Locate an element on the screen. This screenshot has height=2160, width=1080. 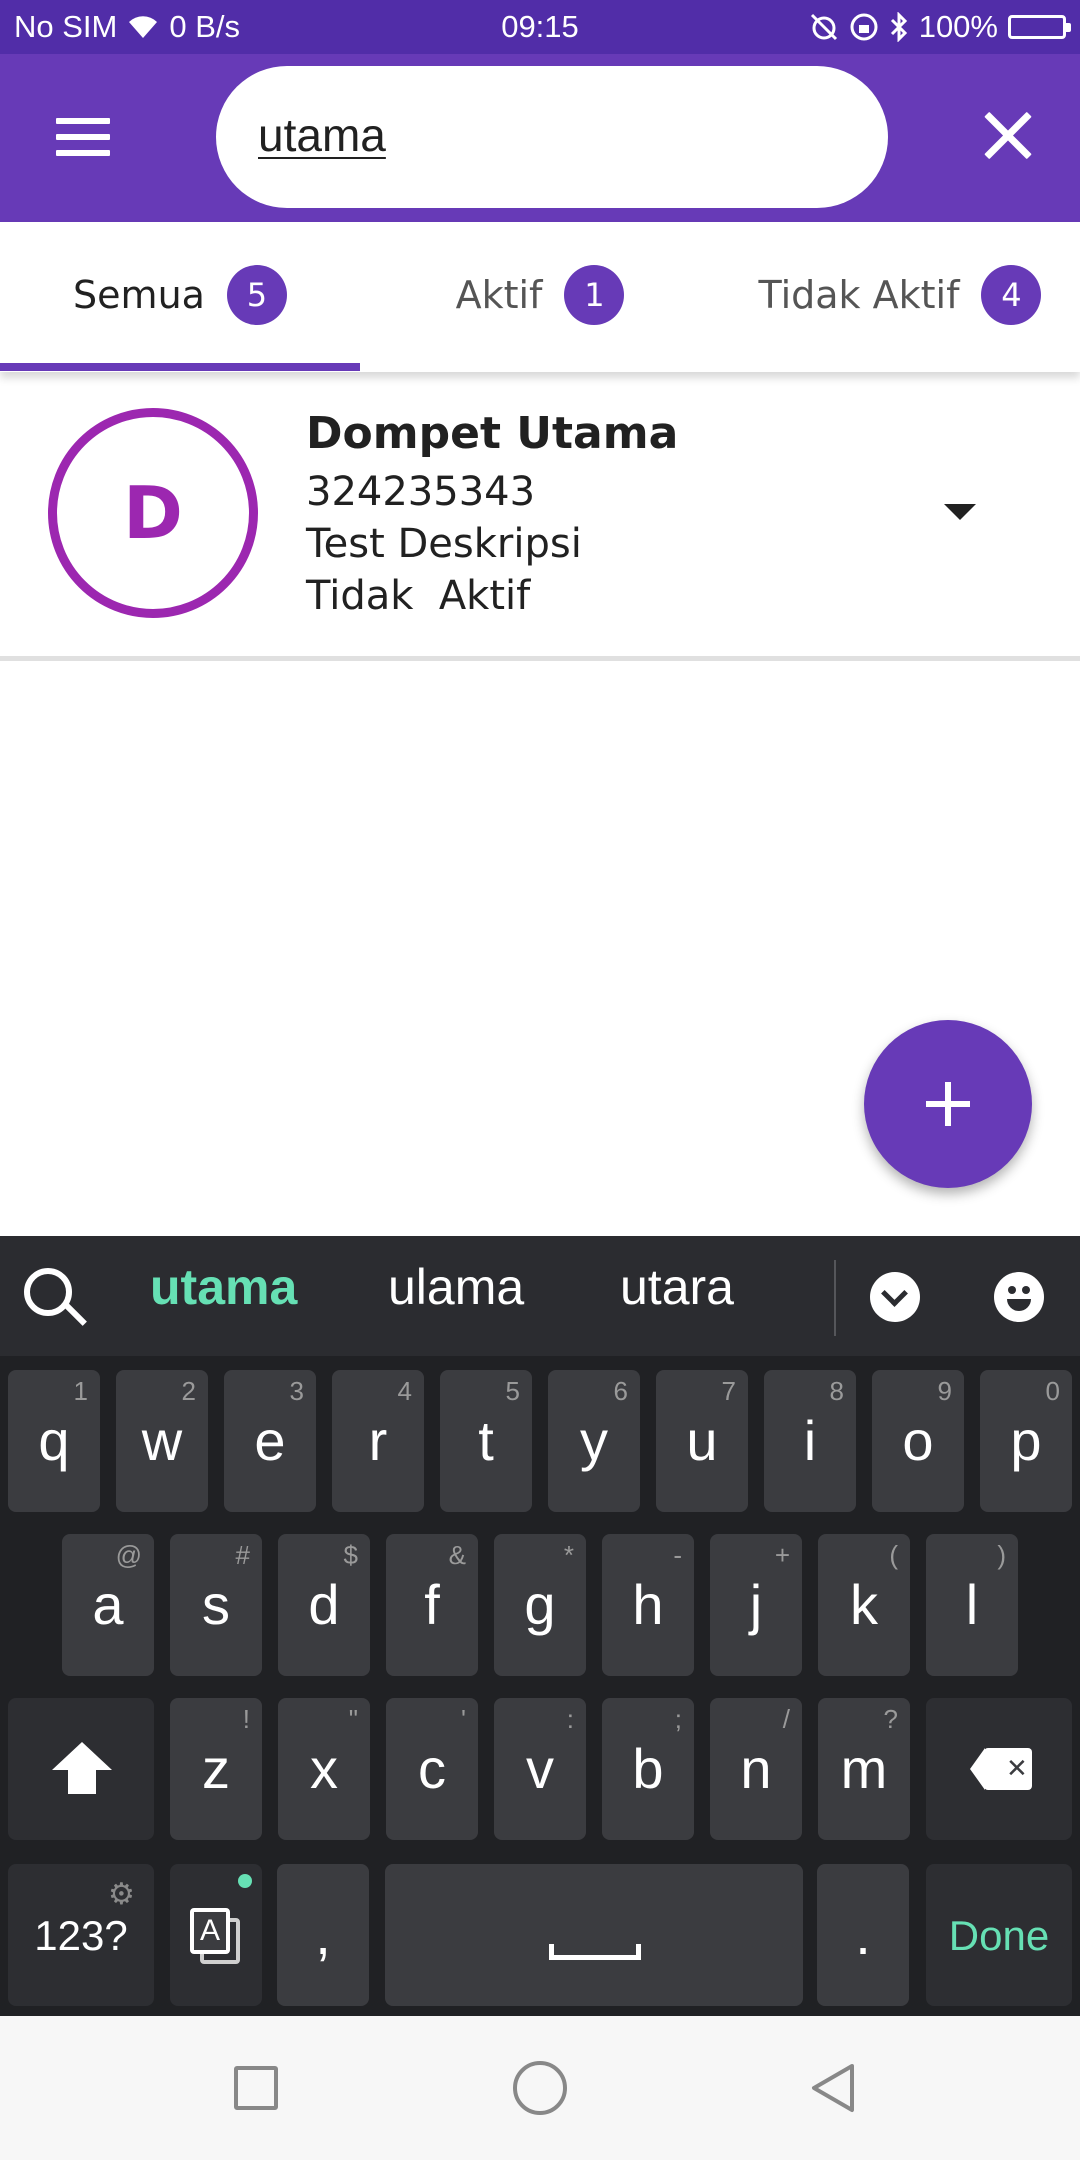
search-box is located at coordinates (552, 137).